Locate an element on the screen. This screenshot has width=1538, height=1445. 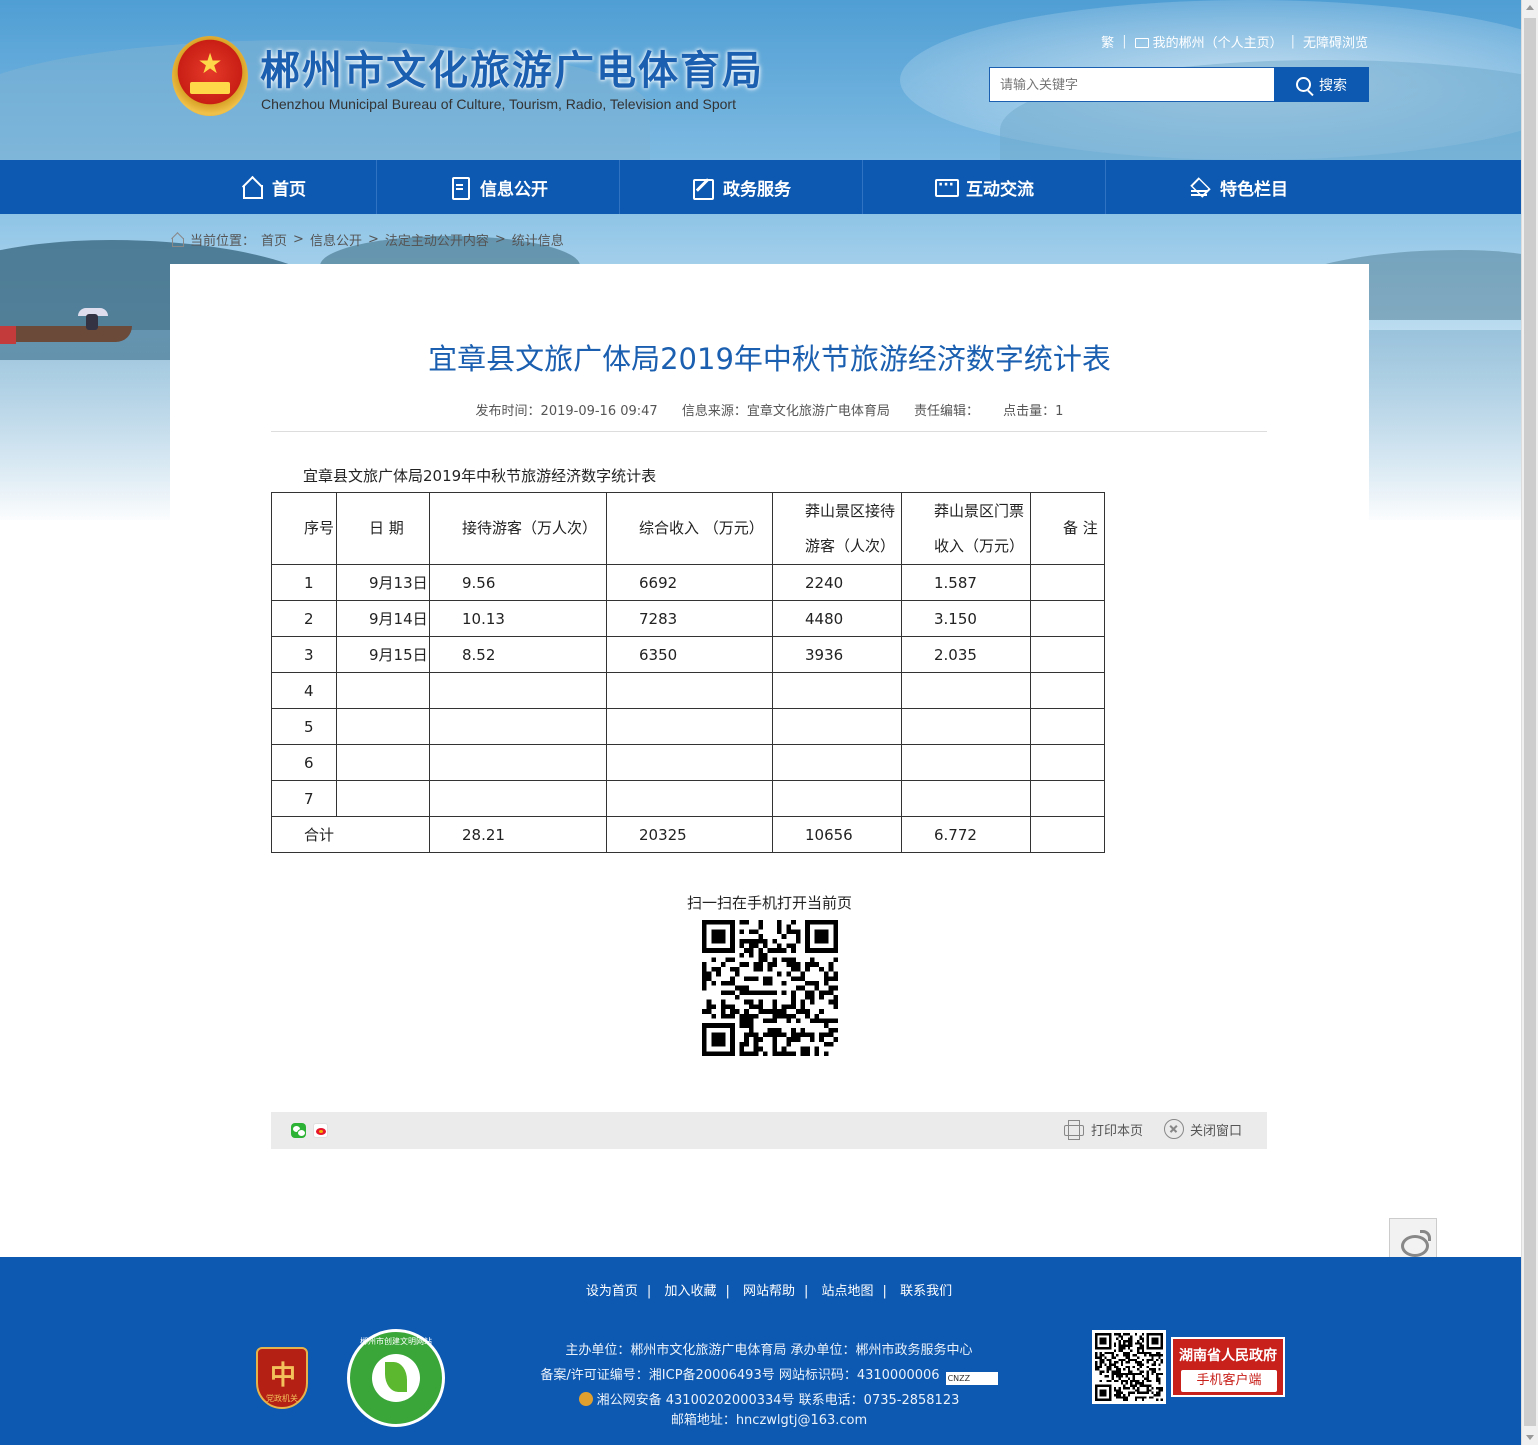
hunan-gov-app-badge: 湖南省人民政府 手机客户端 is located at coordinates (1228, 1367).